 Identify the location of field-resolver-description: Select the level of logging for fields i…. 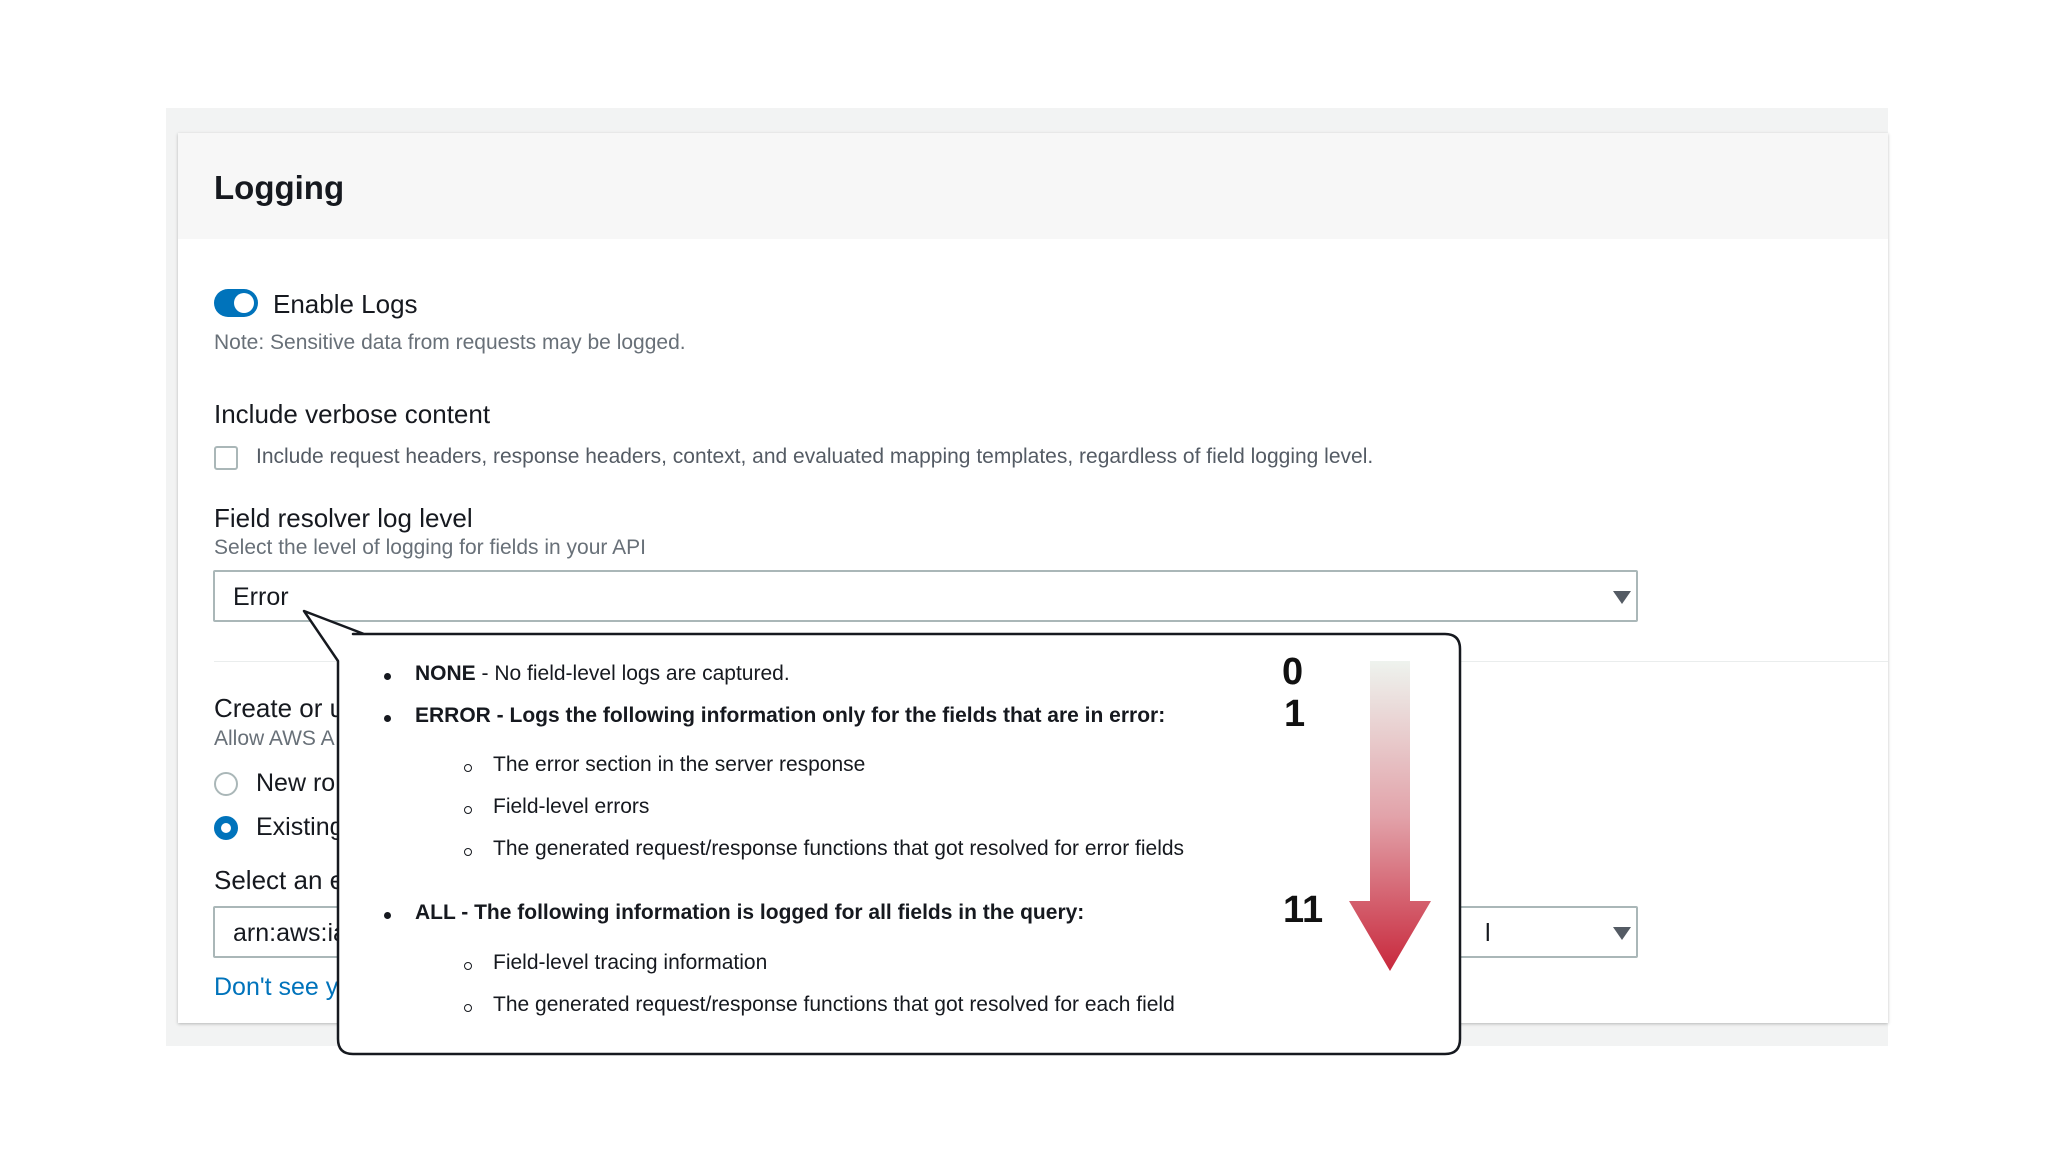
(430, 547).